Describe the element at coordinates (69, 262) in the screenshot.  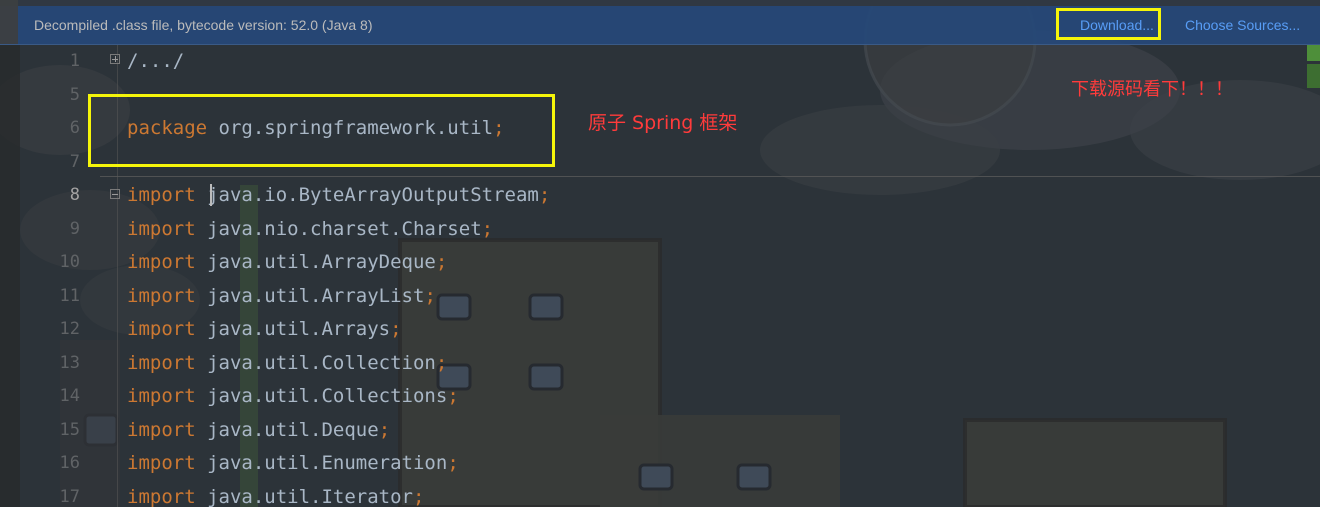
I see `line-number: 10` at that location.